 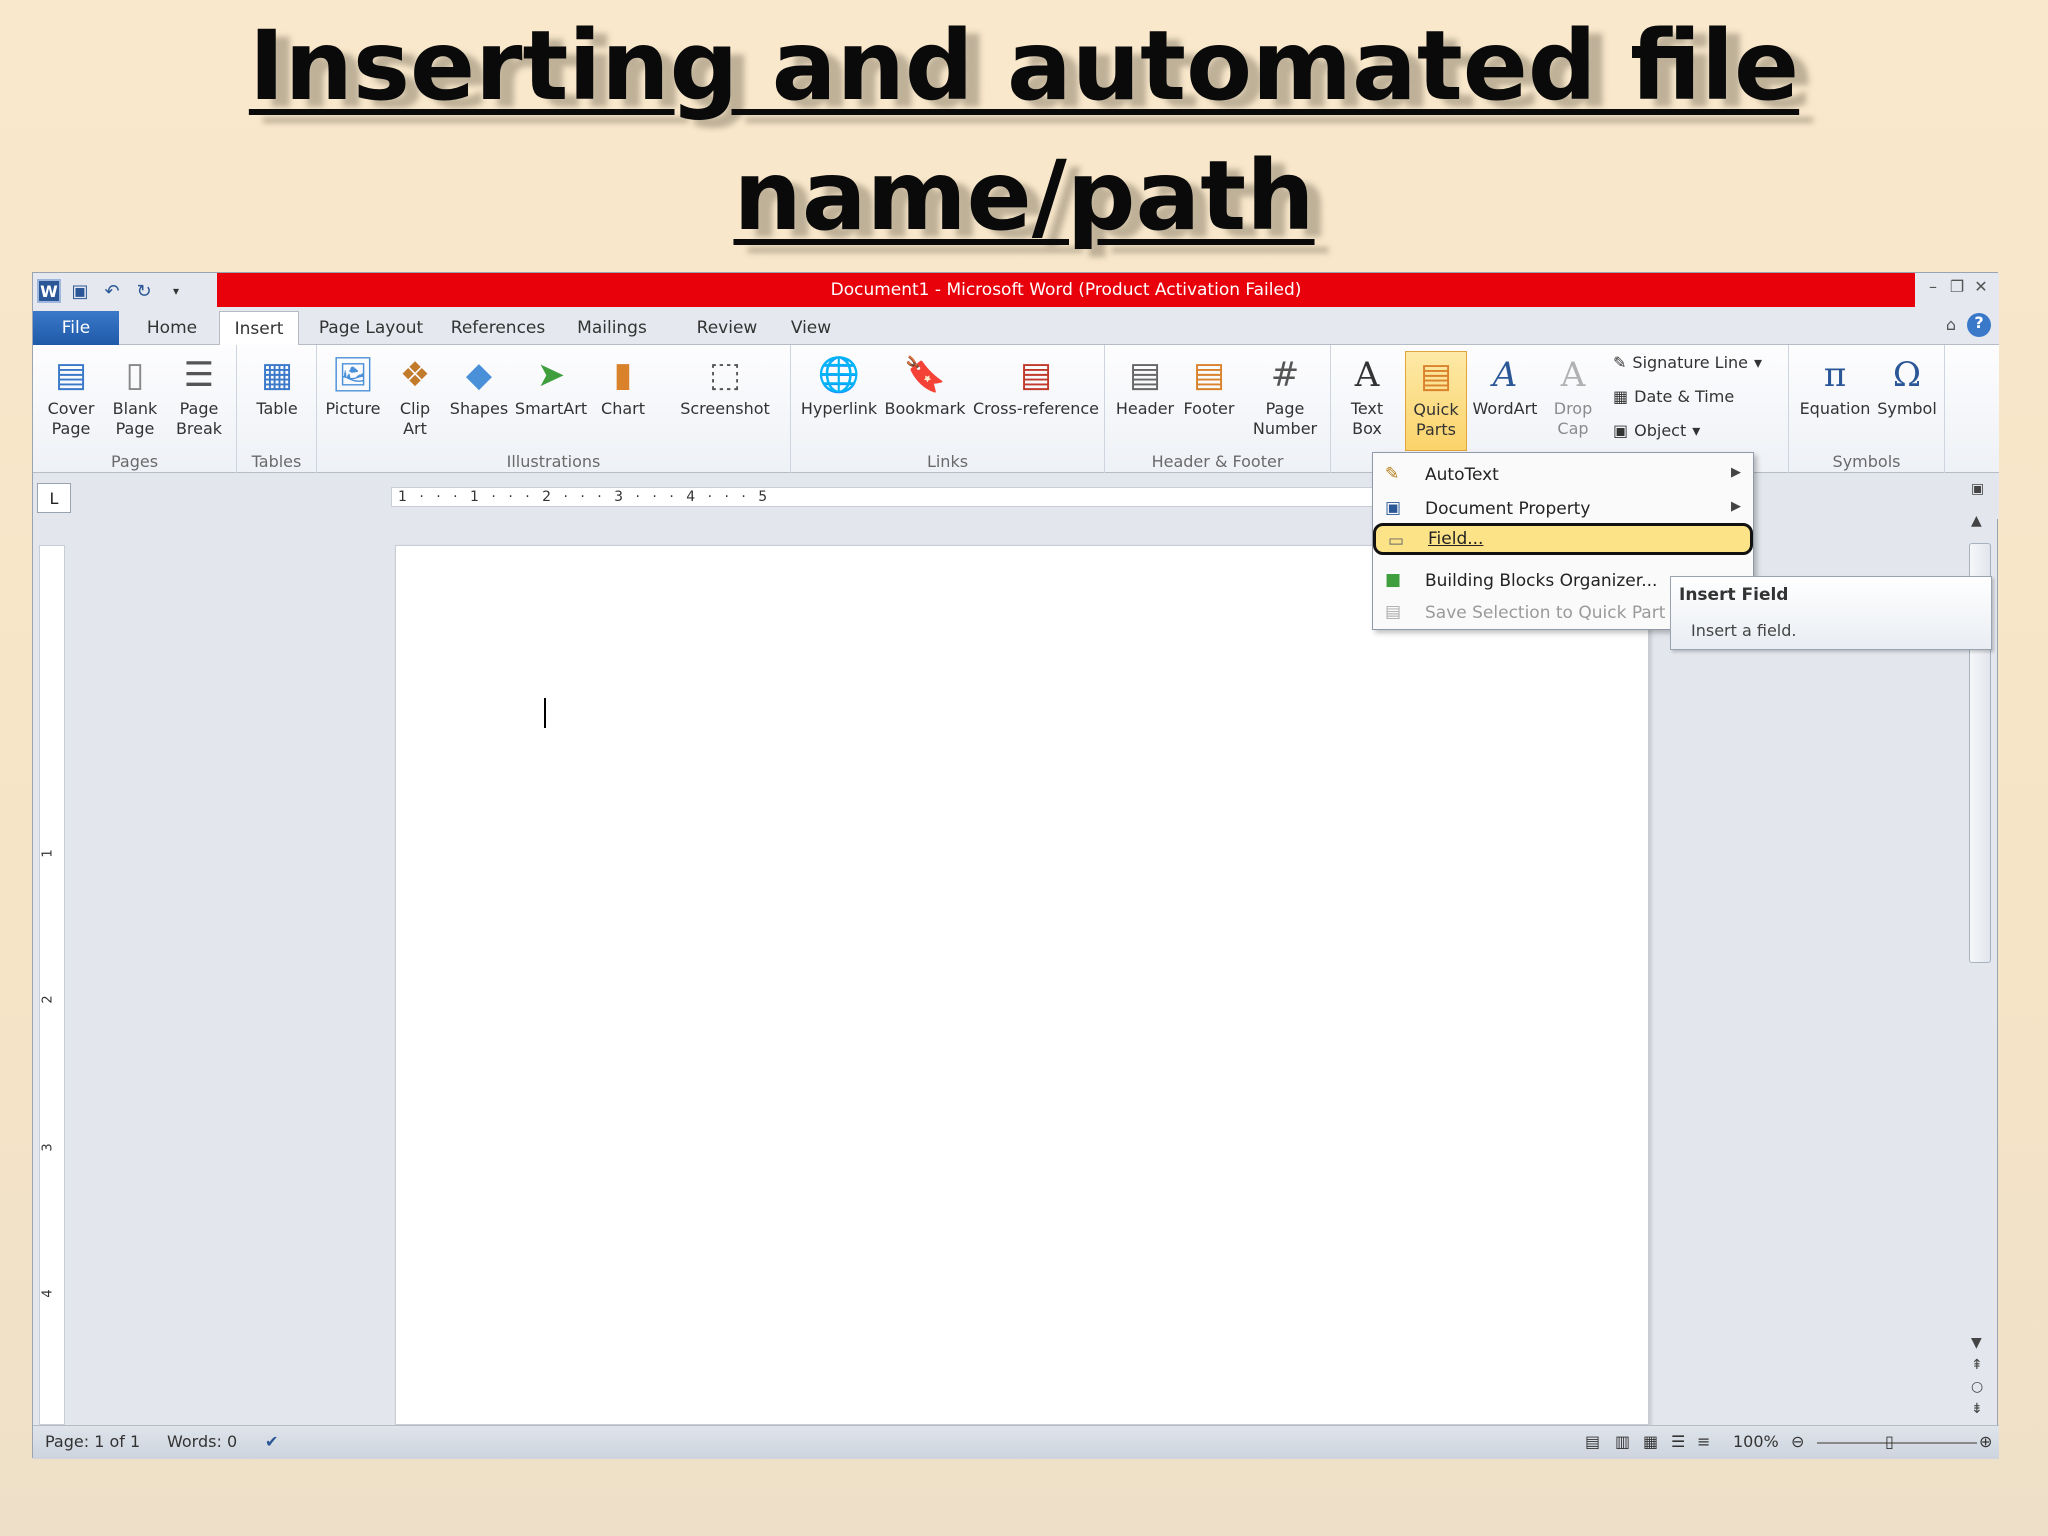 What do you see at coordinates (1977, 1409) in the screenshot?
I see `next-page-icon: ⇟` at bounding box center [1977, 1409].